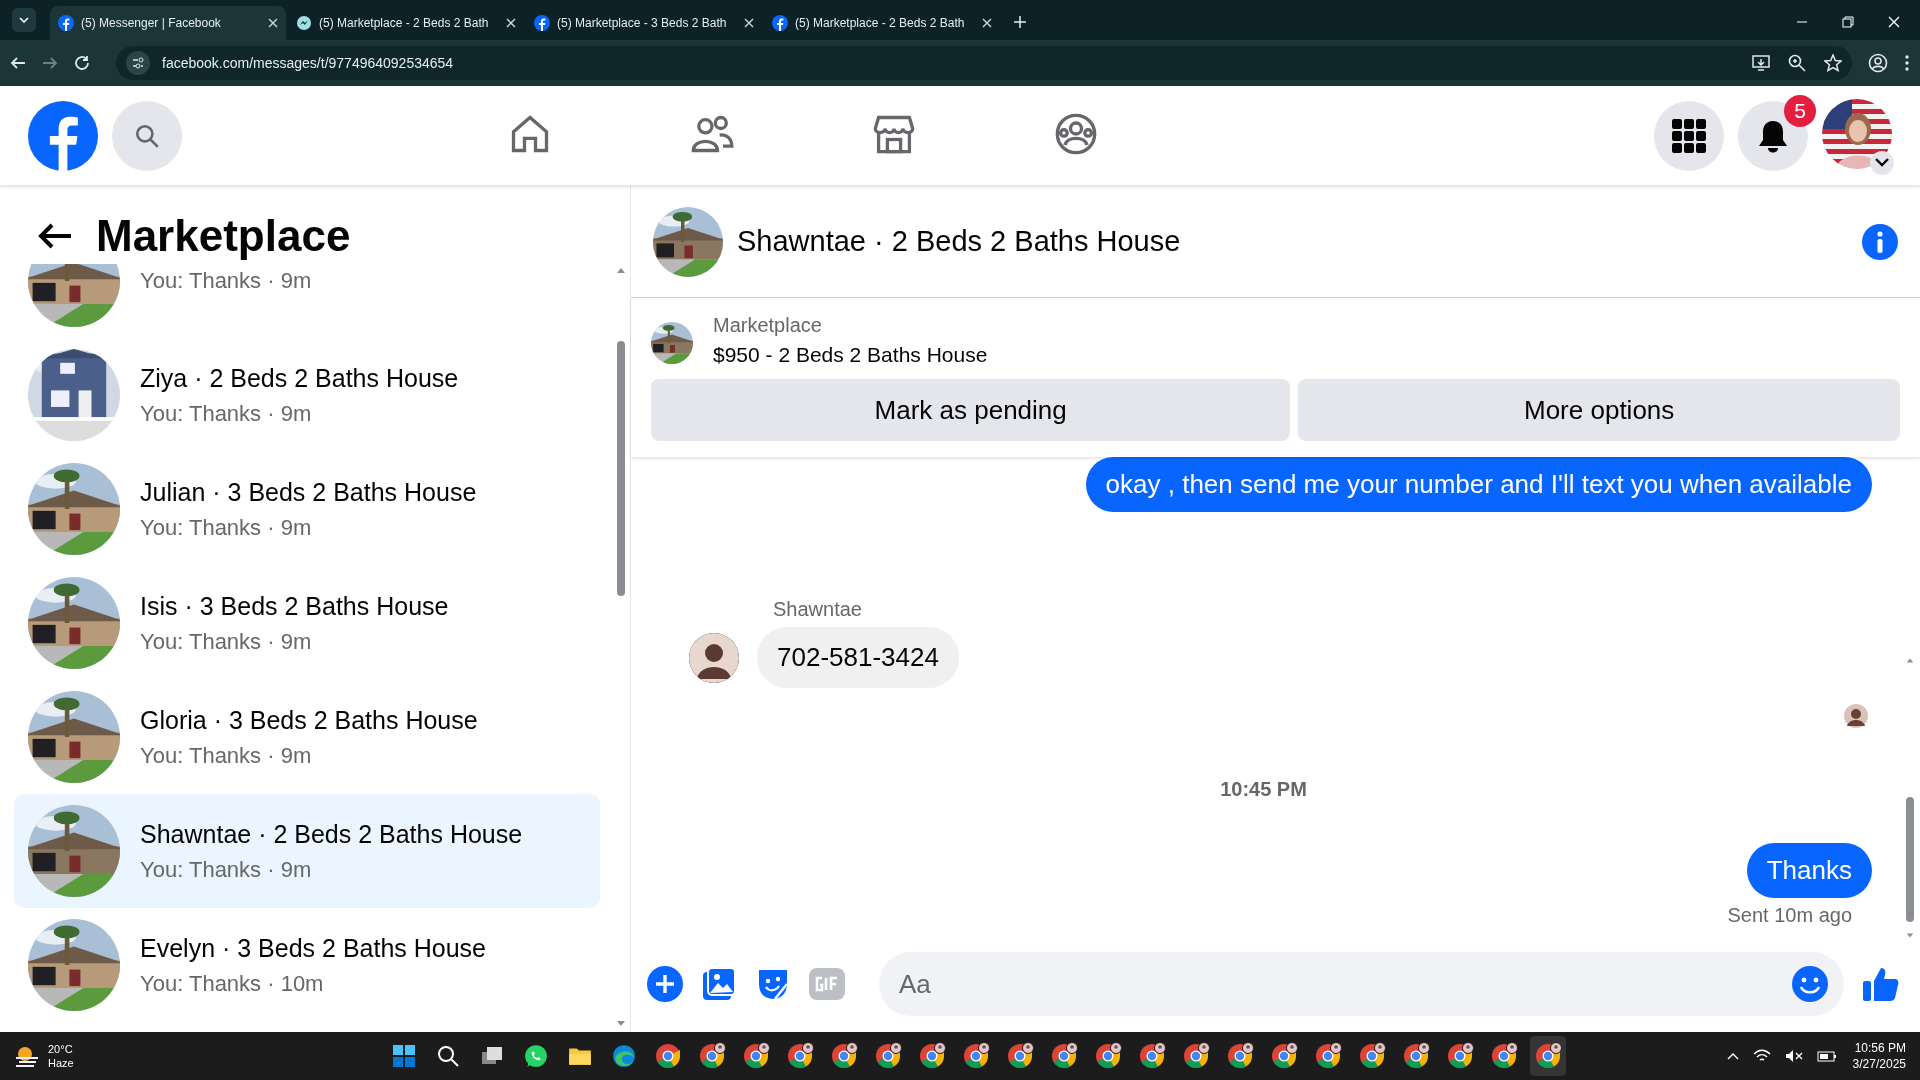 Image resolution: width=1920 pixels, height=1080 pixels. What do you see at coordinates (768, 325) in the screenshot?
I see `listing-source: Marketplace` at bounding box center [768, 325].